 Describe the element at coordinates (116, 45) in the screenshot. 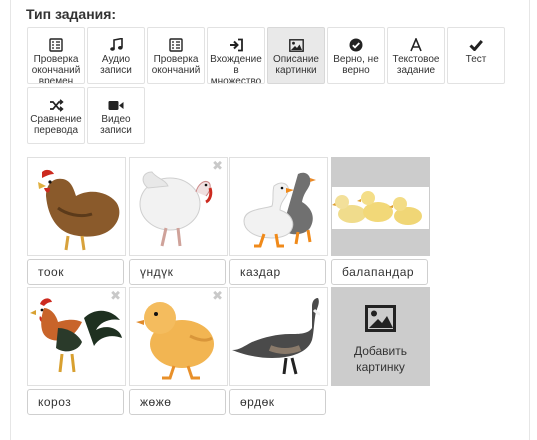

I see `music-icon` at that location.